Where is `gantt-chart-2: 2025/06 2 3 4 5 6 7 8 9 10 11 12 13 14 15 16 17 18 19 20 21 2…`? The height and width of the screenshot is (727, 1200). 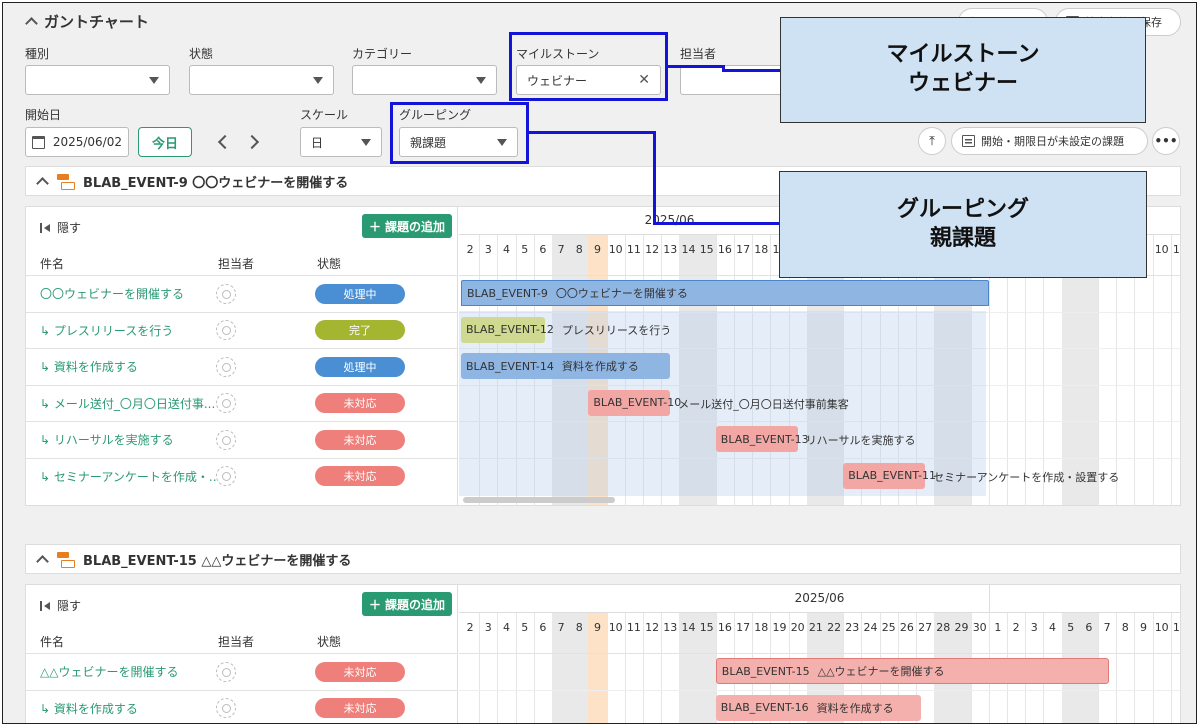
gantt-chart-2: 2025/06 2 3 4 5 6 7 8 9 10 11 12 13 14 15 16 17 18 19 20 21 2… is located at coordinates (819, 654).